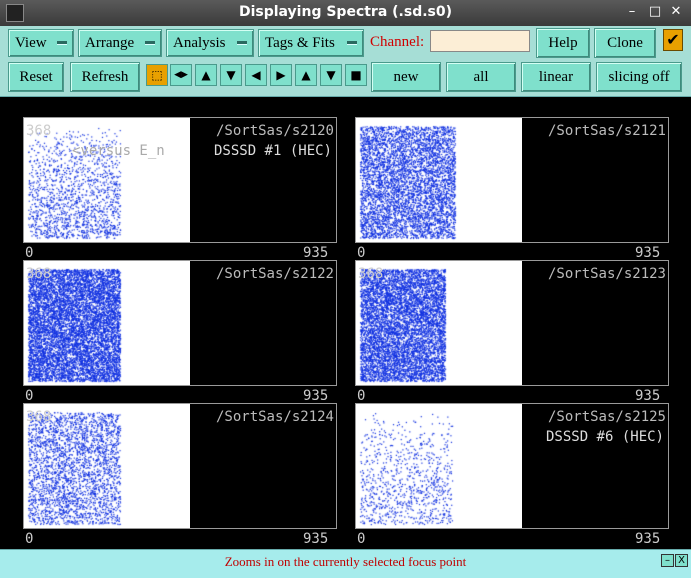  I want to click on spectrum-panel: 368/SortSas/s2124, so click(180, 466).